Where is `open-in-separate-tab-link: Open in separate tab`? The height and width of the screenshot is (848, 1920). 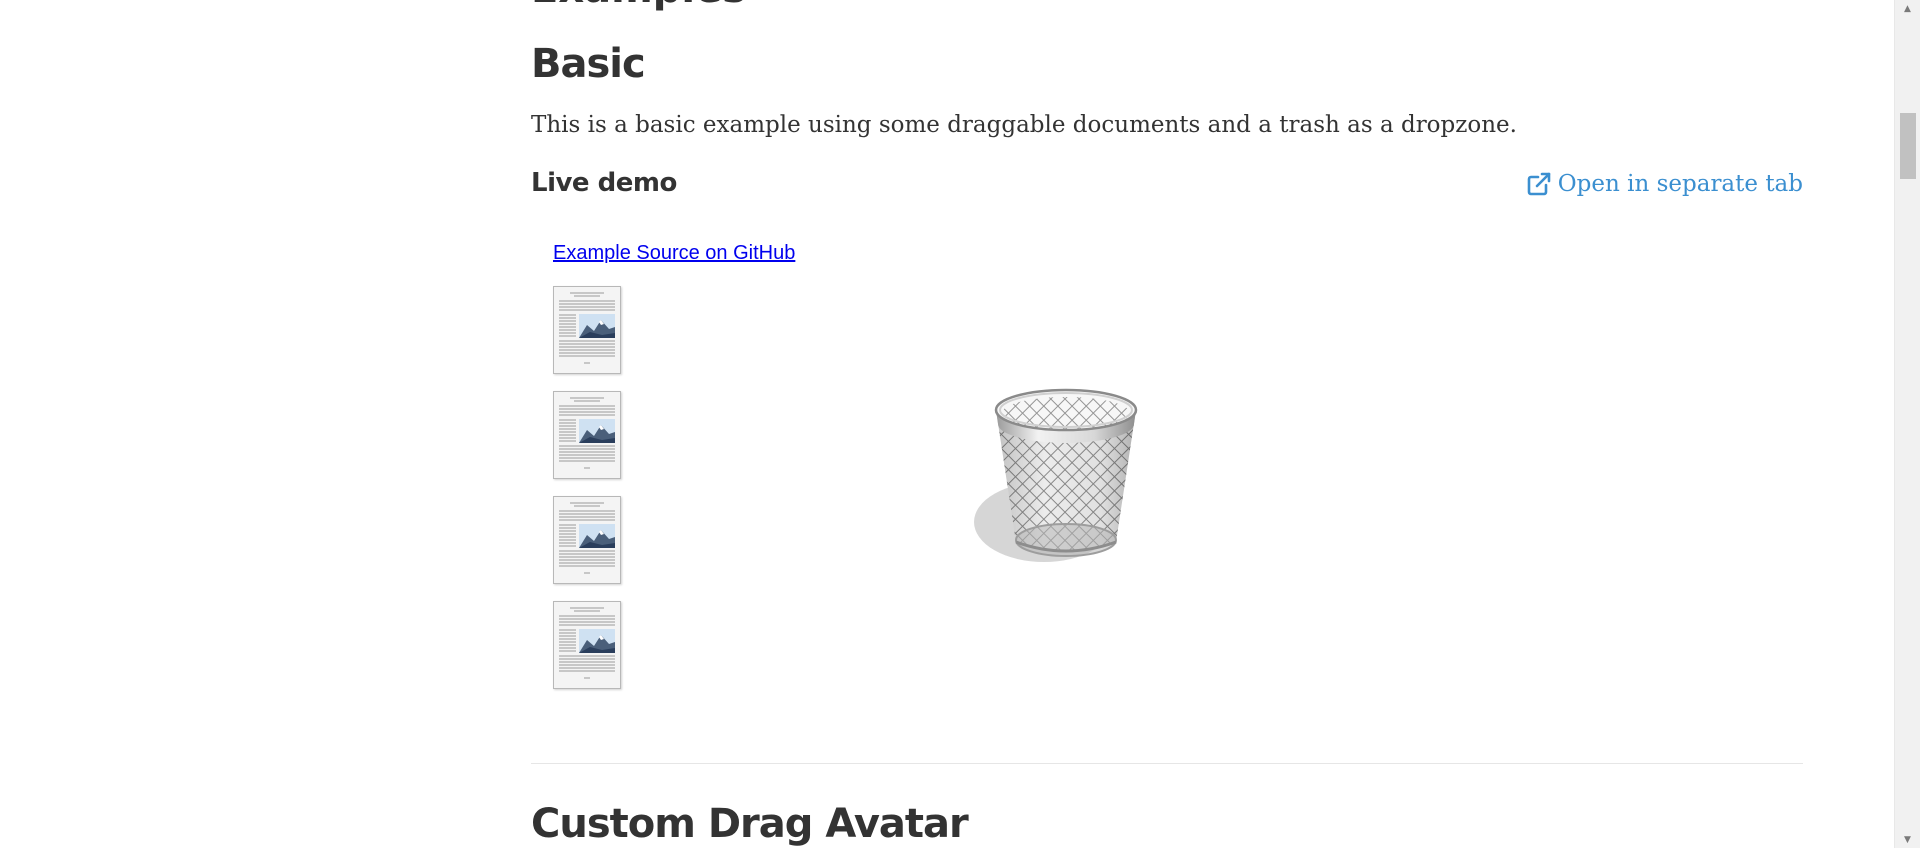 open-in-separate-tab-link: Open in separate tab is located at coordinates (1664, 184).